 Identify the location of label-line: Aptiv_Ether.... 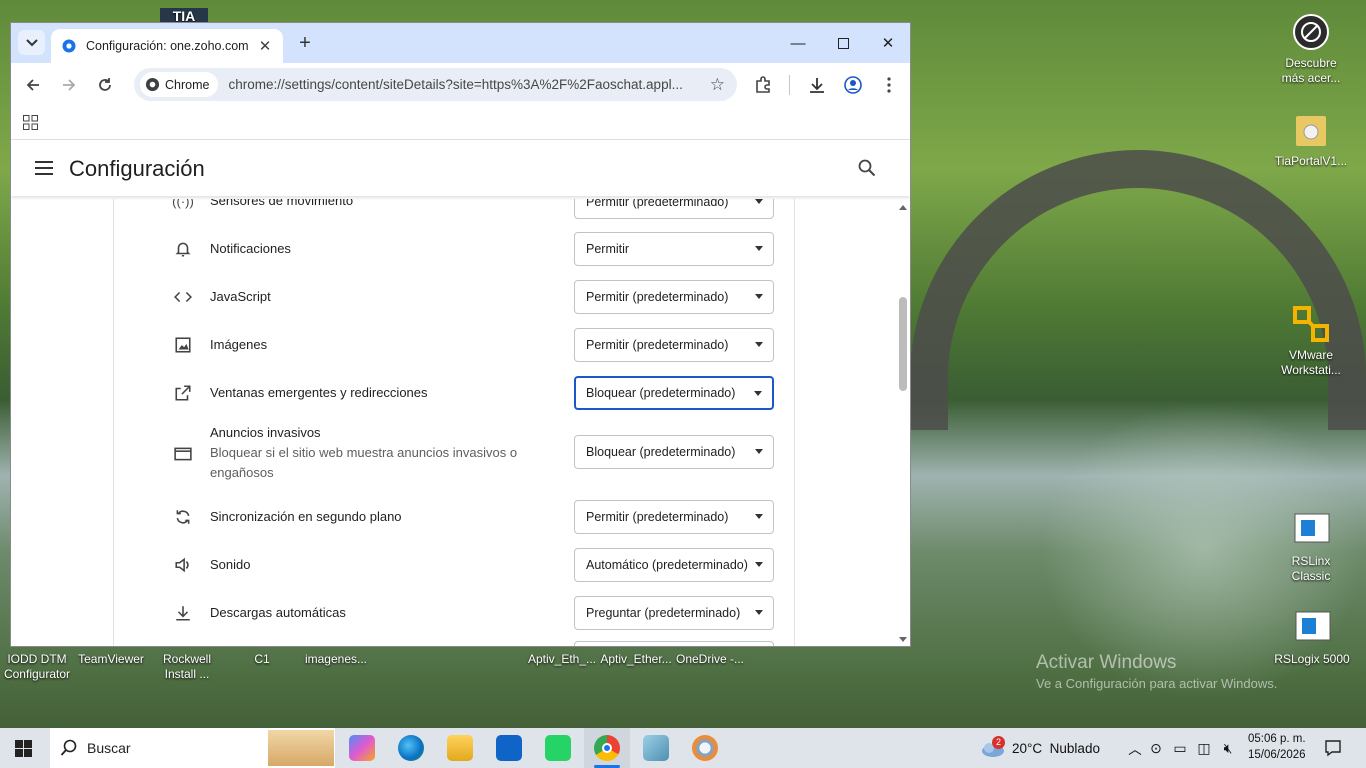
(636, 659).